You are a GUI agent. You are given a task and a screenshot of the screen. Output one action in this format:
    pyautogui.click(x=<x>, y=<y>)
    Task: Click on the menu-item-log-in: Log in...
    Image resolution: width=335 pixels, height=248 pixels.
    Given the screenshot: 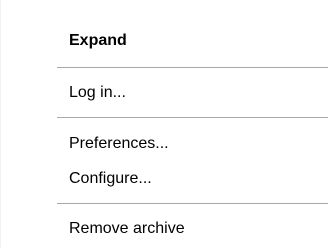 What is the action you would take?
    pyautogui.click(x=168, y=93)
    